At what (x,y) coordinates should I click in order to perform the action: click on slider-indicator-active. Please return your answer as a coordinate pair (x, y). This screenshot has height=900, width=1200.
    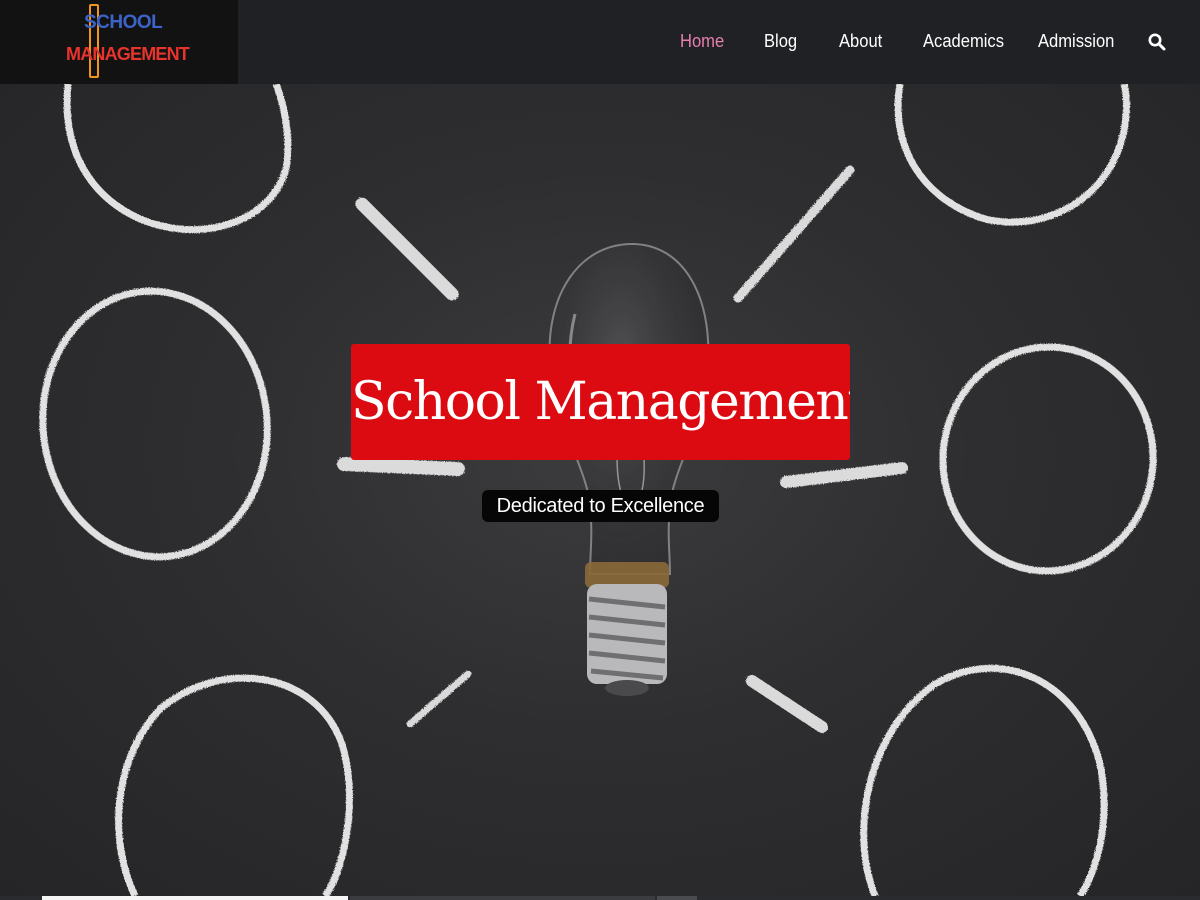
    Looking at the image, I should click on (195, 898).